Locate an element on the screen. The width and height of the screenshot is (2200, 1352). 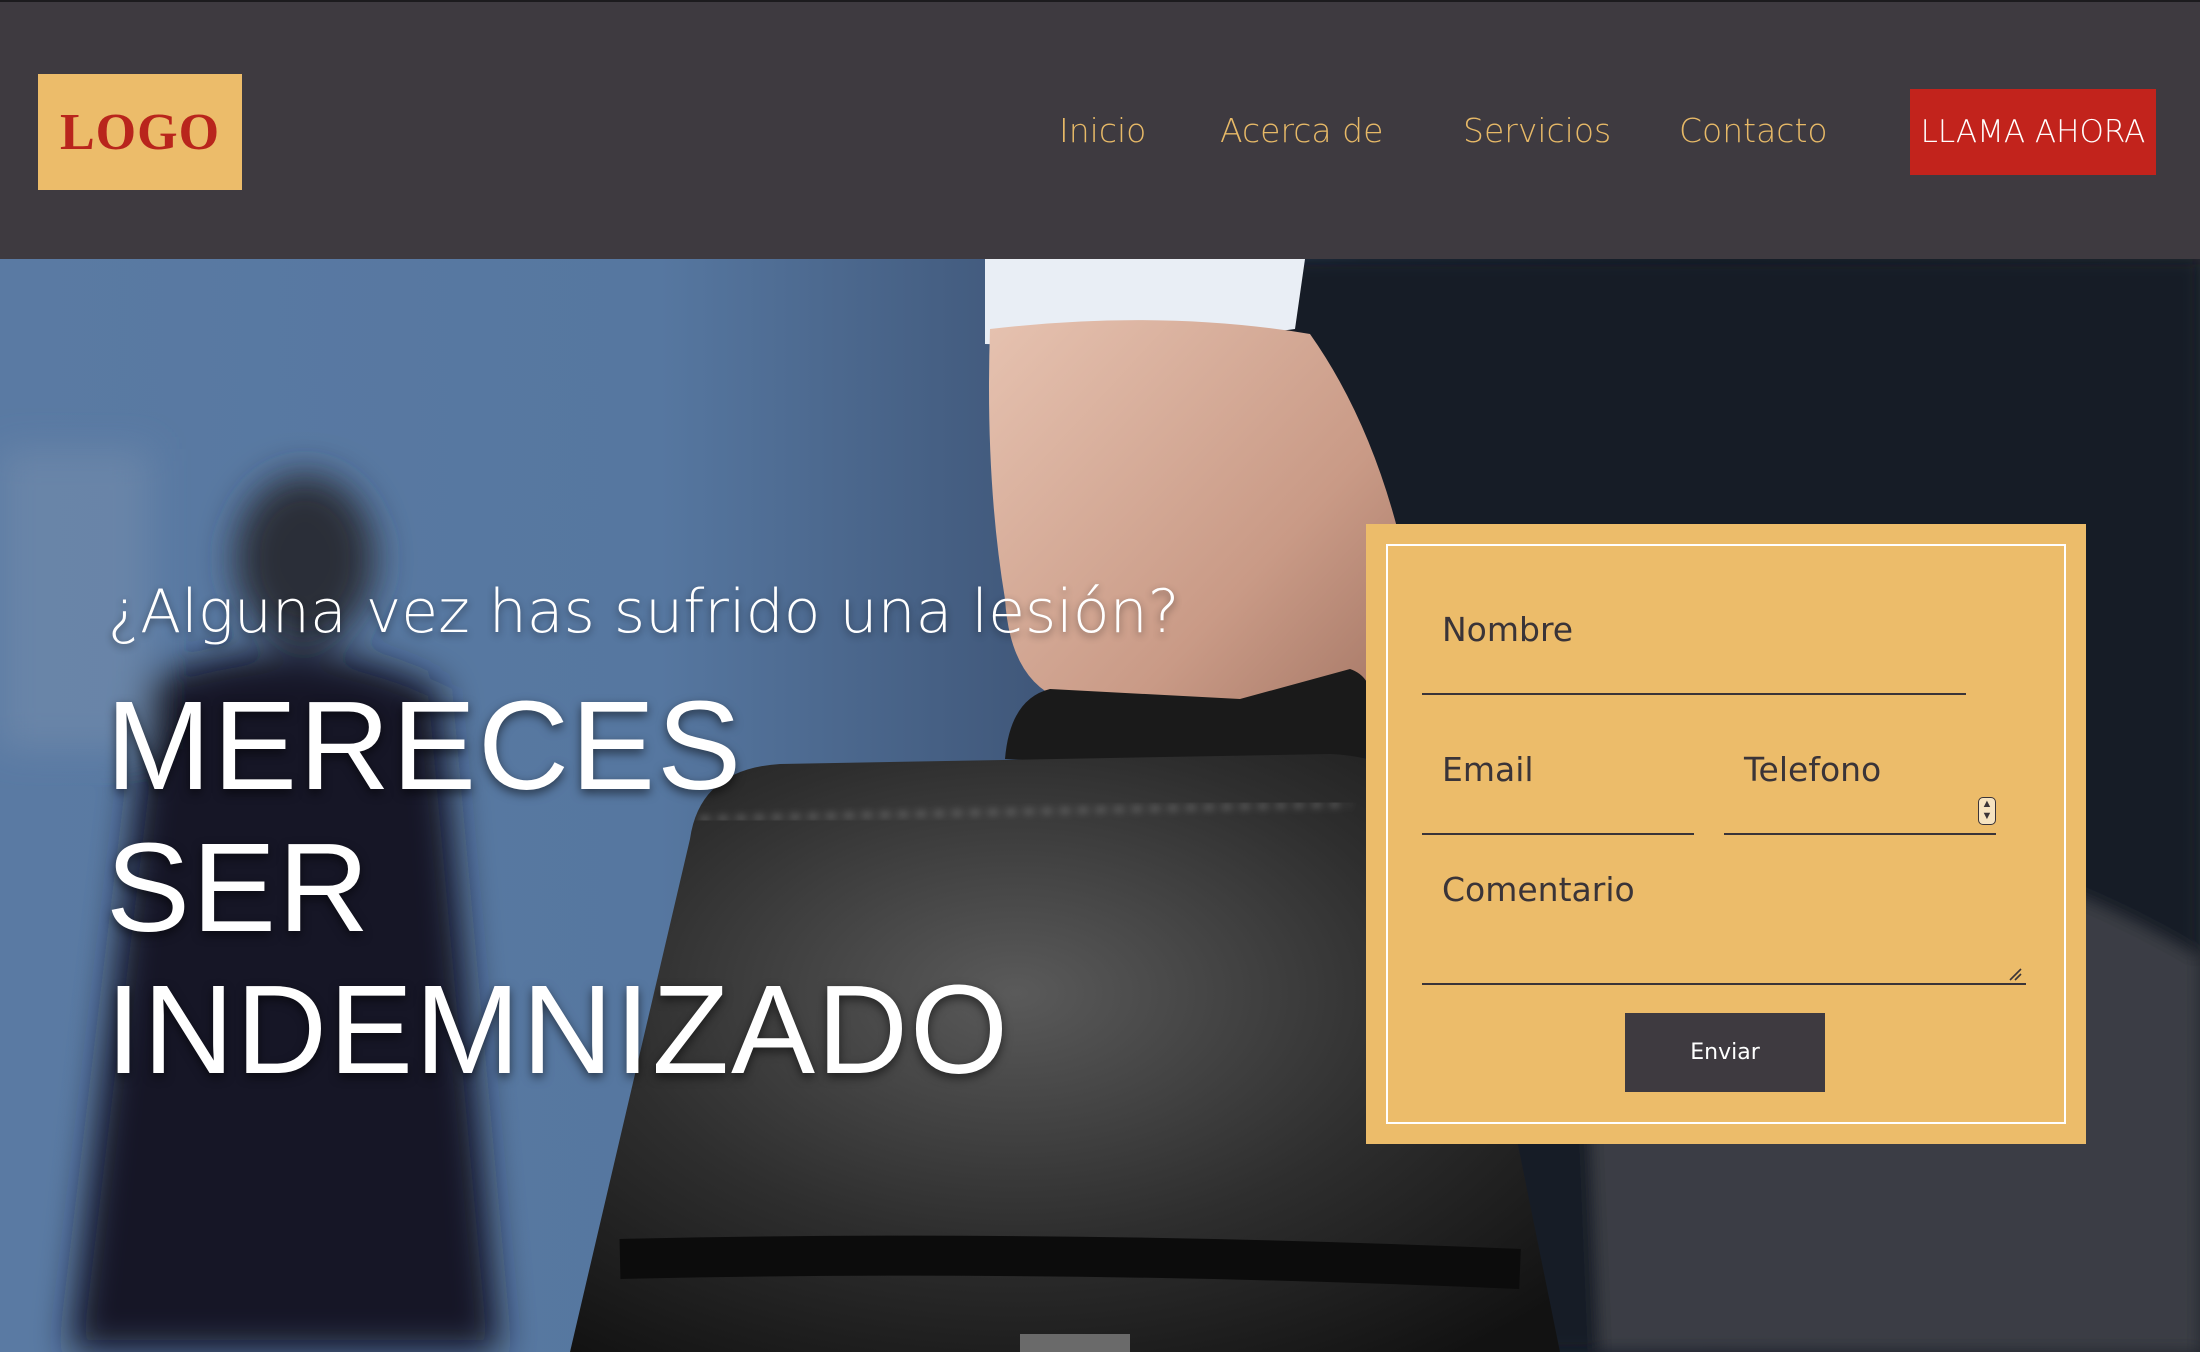
nav-item-acerca-de: Acerca de is located at coordinates (1301, 131).